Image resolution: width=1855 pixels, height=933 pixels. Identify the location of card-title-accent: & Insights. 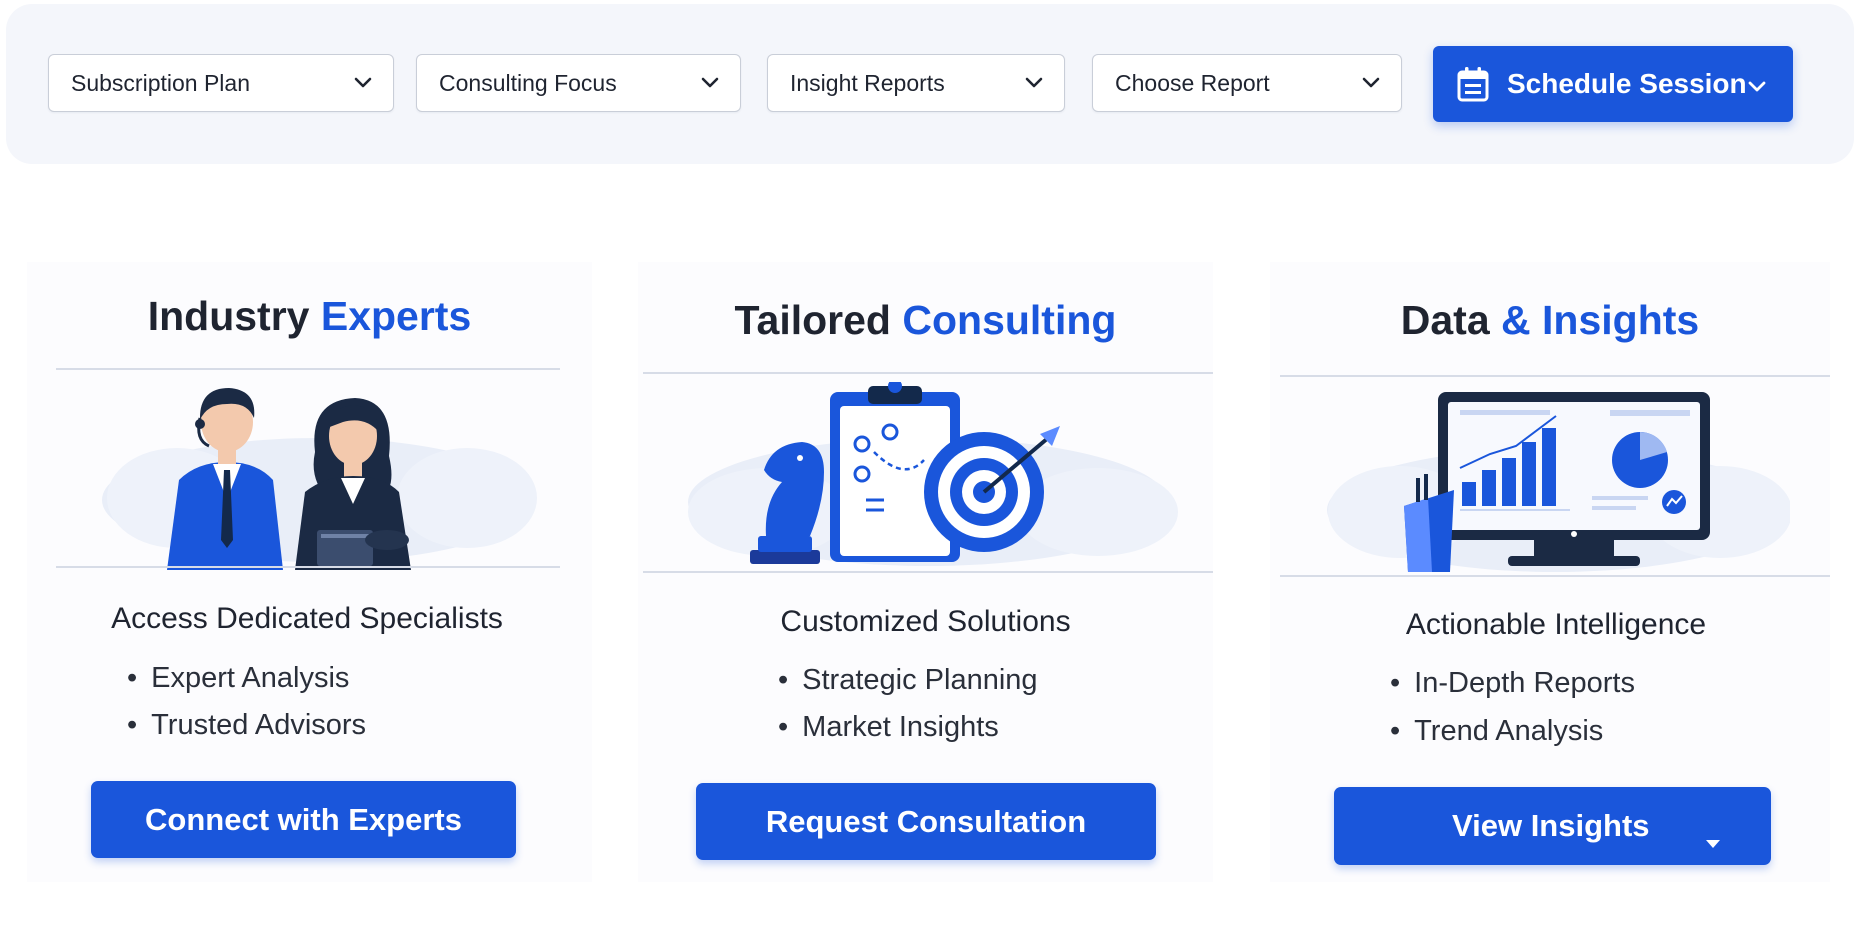
(1600, 320).